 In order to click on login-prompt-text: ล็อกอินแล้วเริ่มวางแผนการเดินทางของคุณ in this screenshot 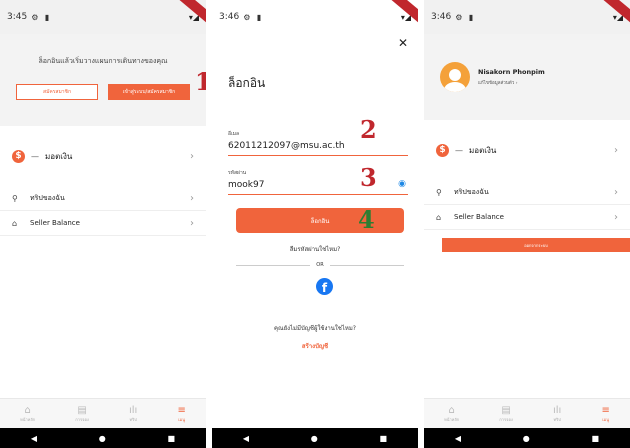, I will do `click(103, 61)`.